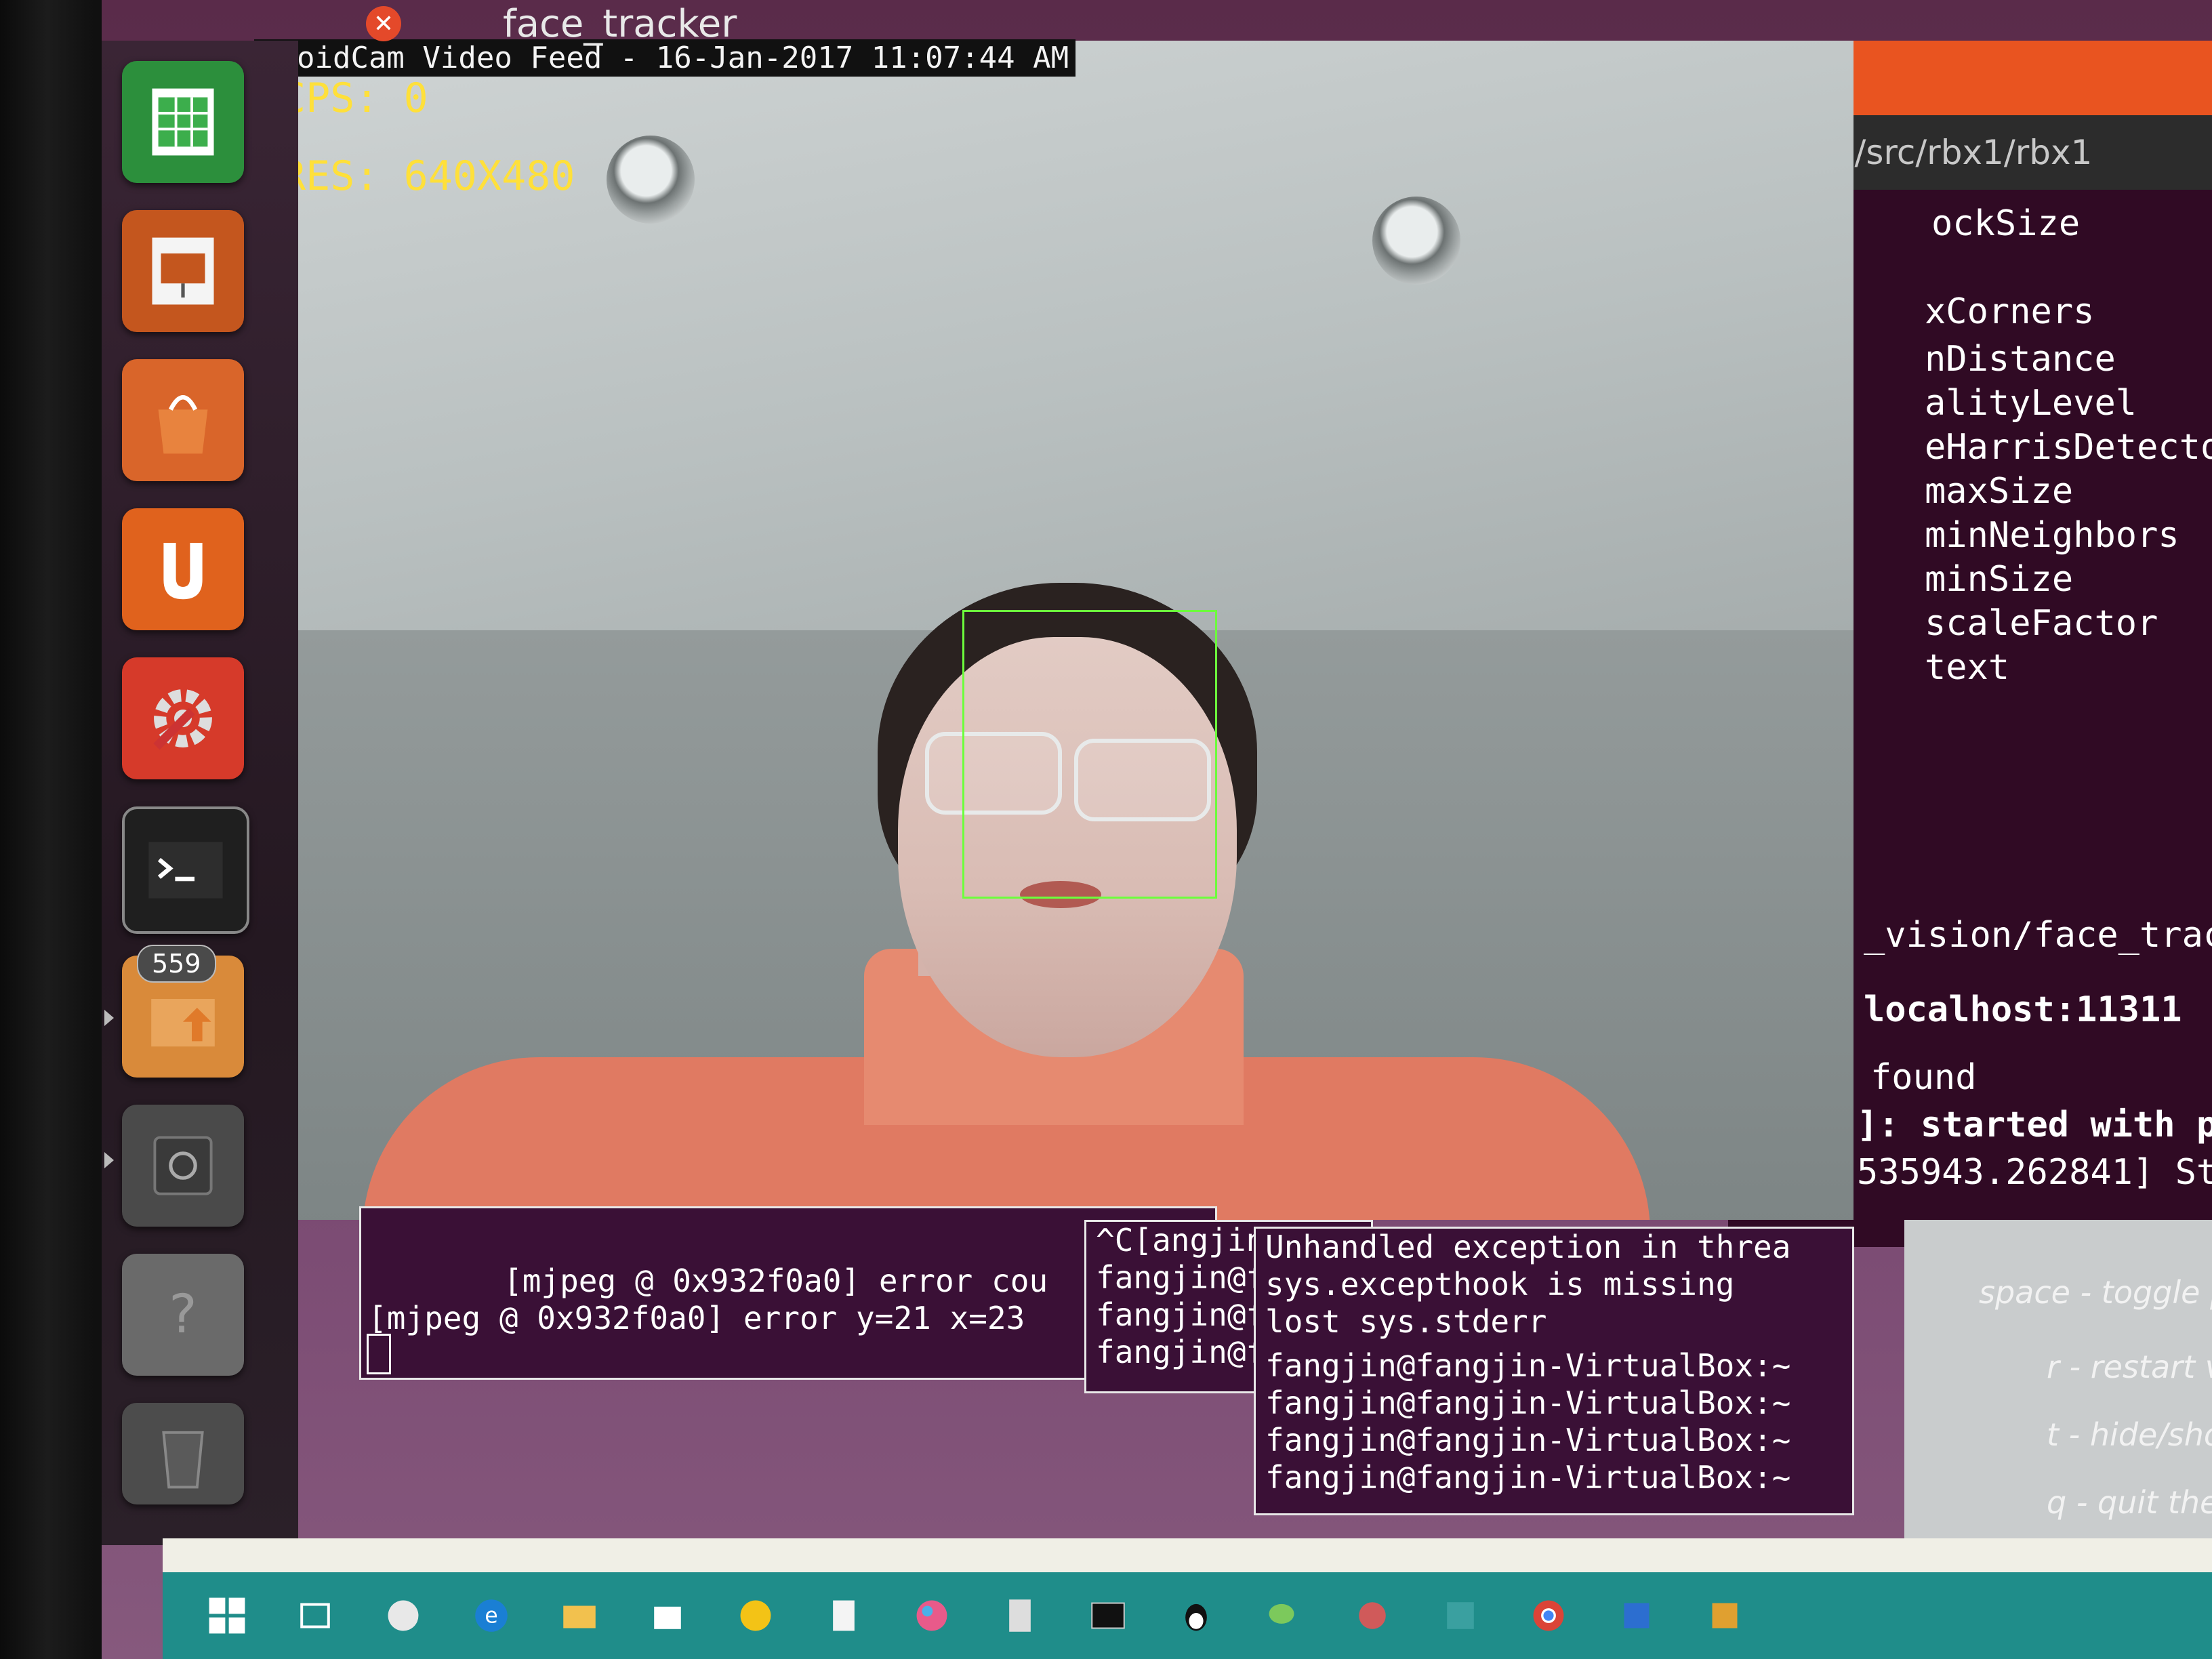 The height and width of the screenshot is (1659, 2212). I want to click on task-view-icon, so click(315, 1615).